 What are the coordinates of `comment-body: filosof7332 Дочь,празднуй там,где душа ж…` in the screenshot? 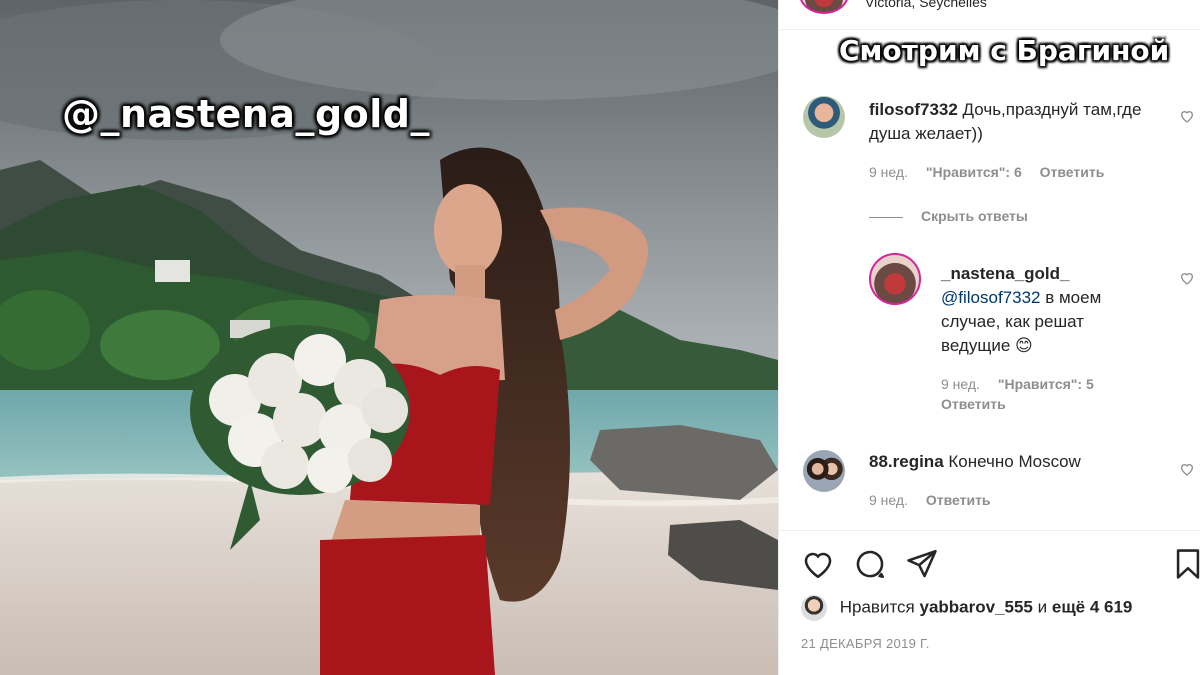 It's located at (1014, 122).